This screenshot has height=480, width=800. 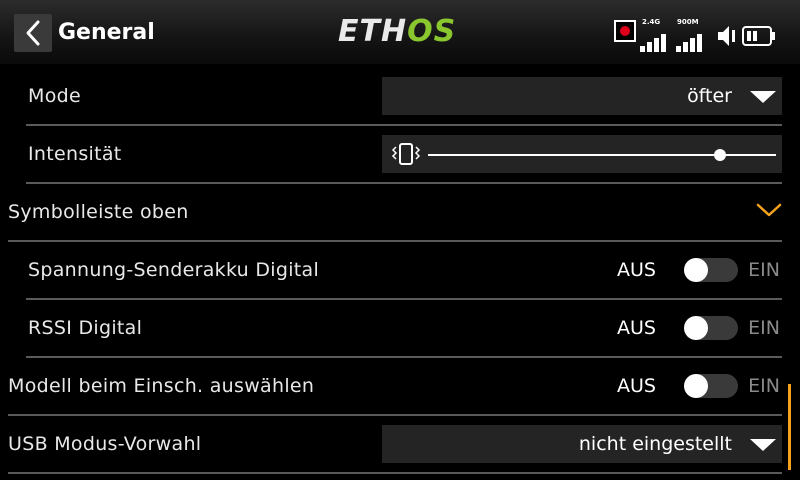 What do you see at coordinates (769, 210) in the screenshot?
I see `chevron-down-icon` at bounding box center [769, 210].